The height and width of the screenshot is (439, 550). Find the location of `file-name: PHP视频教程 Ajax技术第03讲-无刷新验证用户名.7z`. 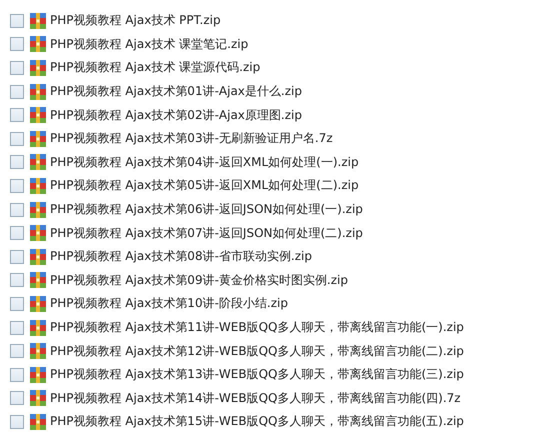

file-name: PHP视频教程 Ajax技术第03讲-无刷新验证用户名.7z is located at coordinates (191, 139).